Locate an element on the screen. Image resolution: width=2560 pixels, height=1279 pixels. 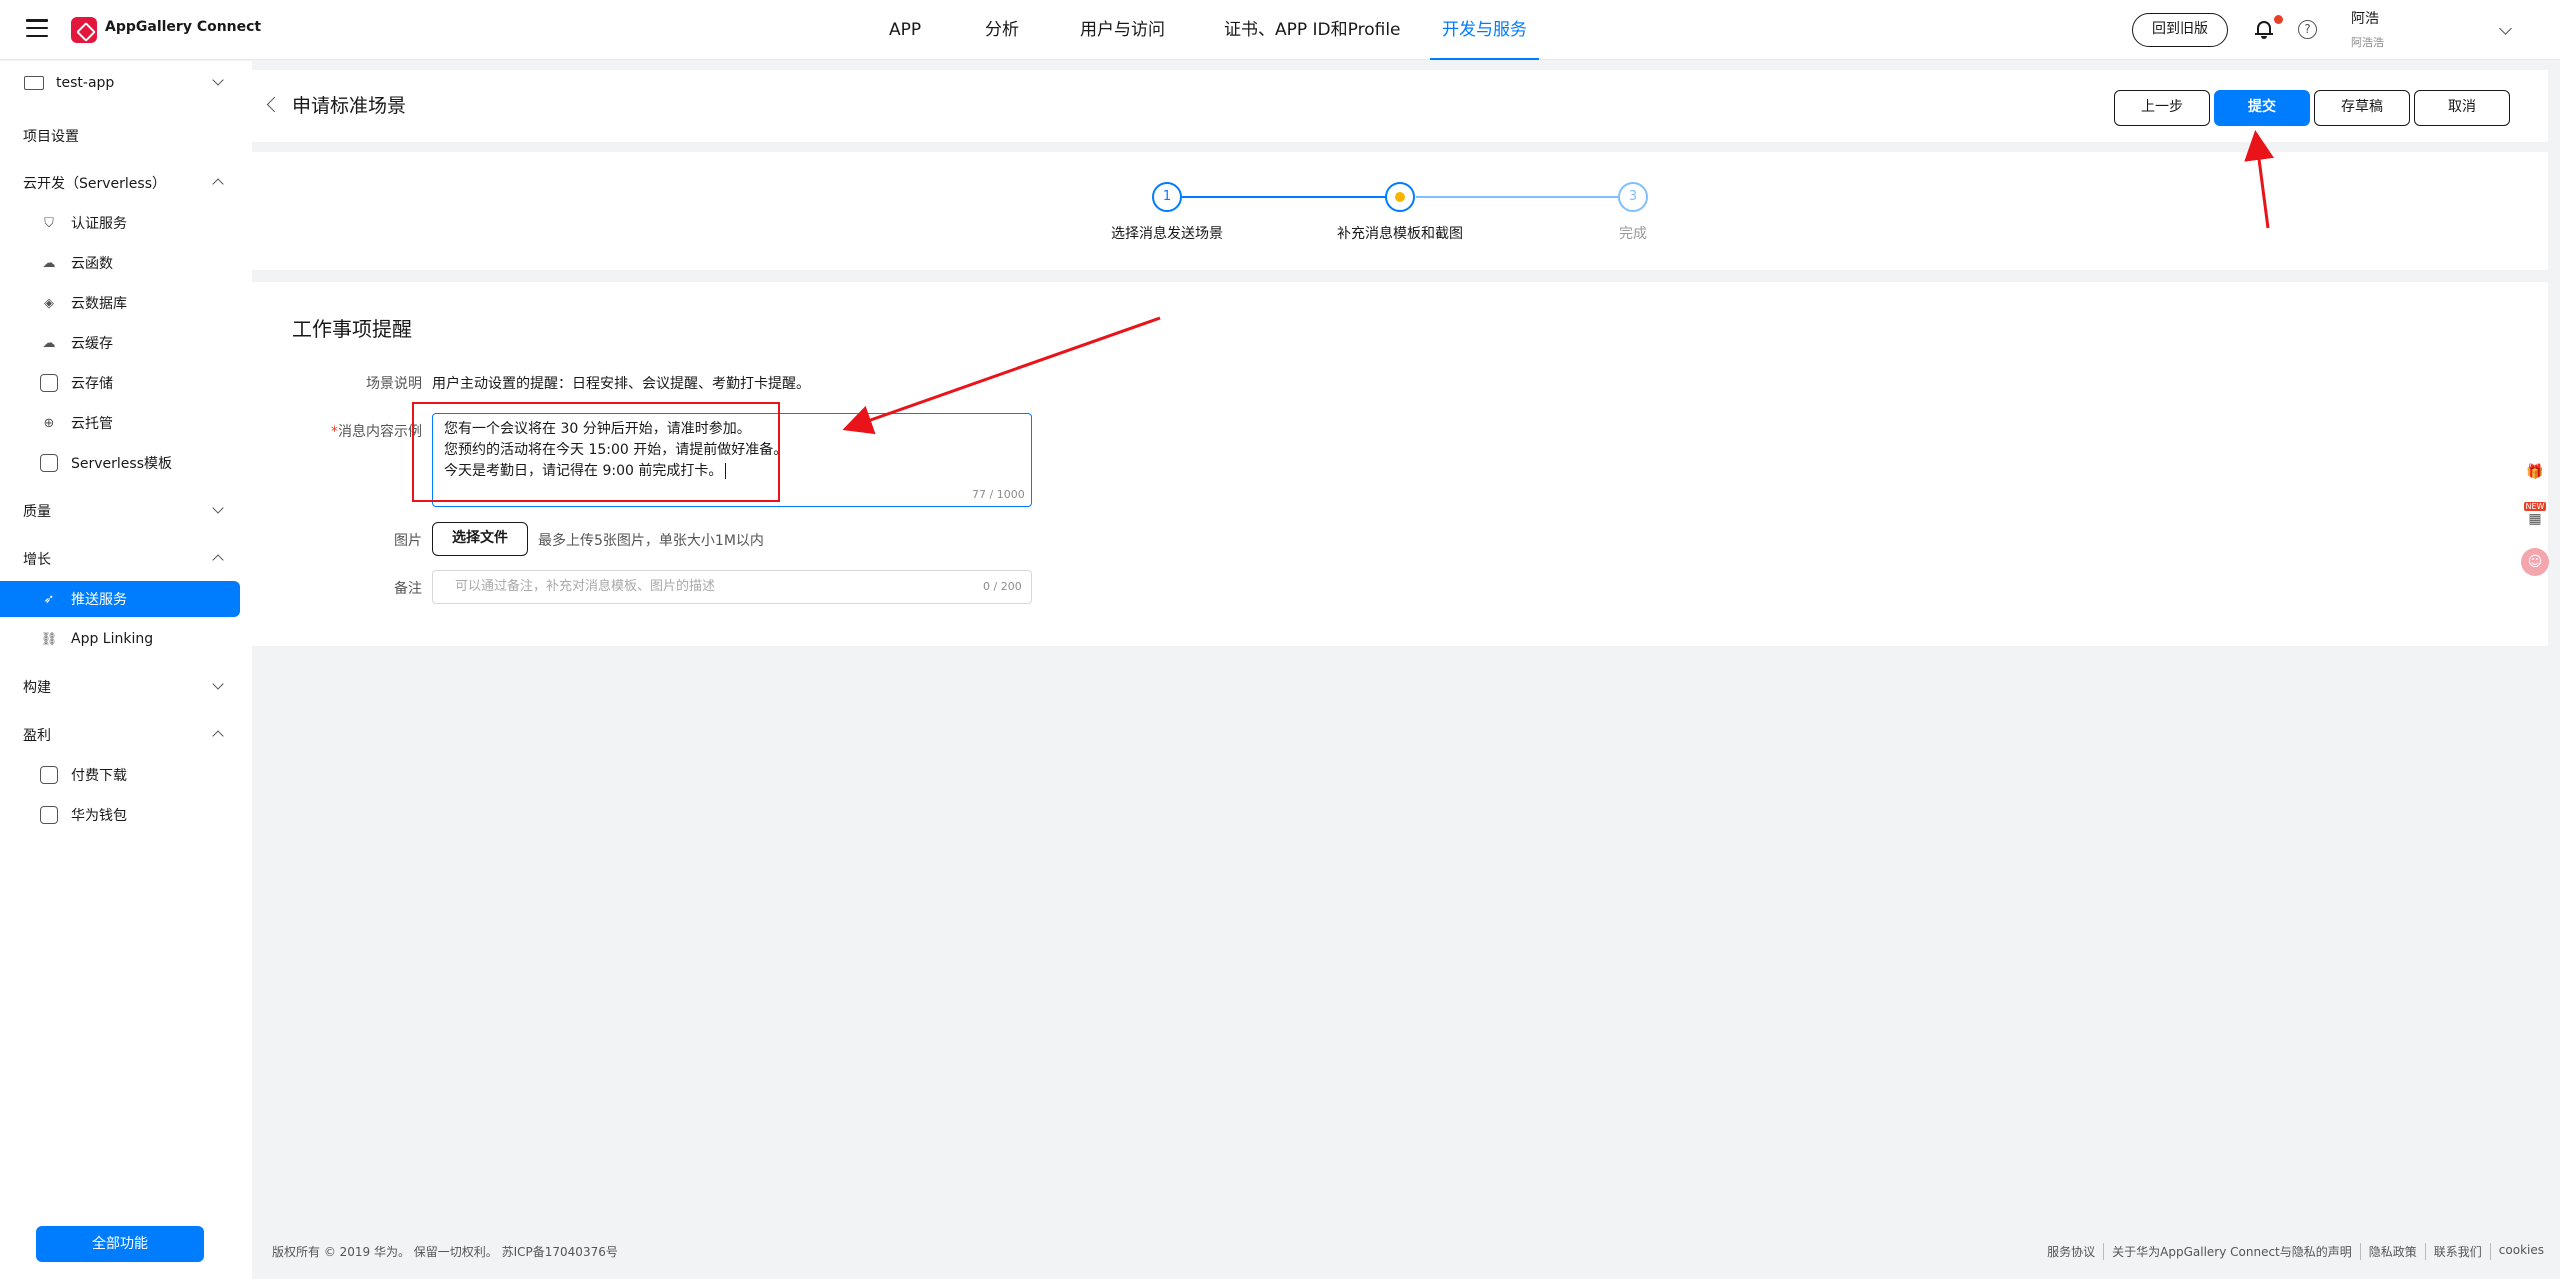
content-label-text: 消息内容示例 is located at coordinates (380, 432).